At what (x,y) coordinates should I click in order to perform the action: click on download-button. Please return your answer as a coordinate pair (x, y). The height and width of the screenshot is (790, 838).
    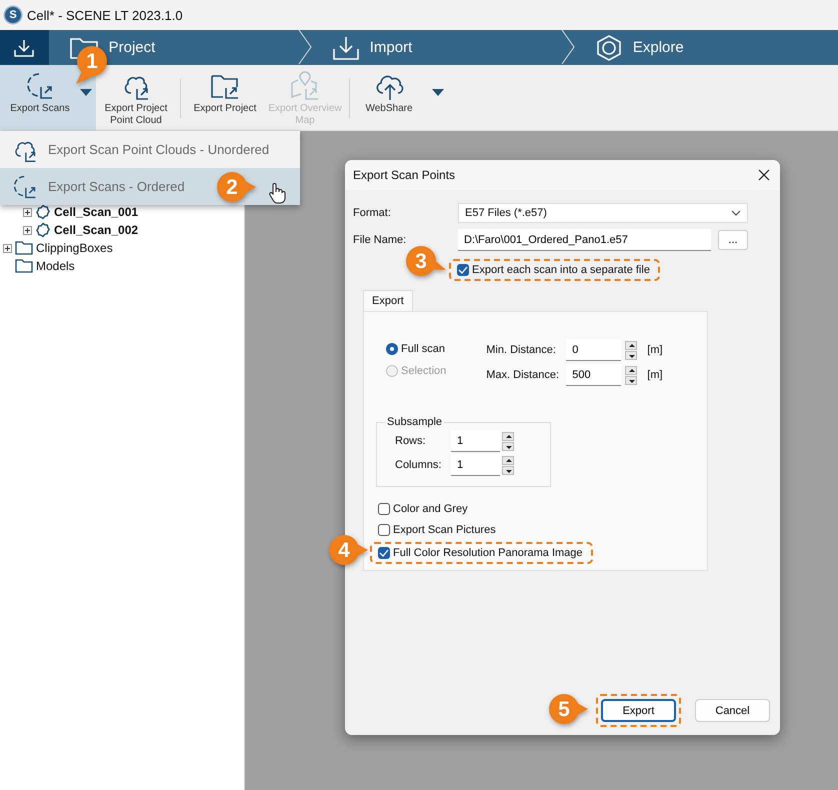
    Looking at the image, I should click on (24, 47).